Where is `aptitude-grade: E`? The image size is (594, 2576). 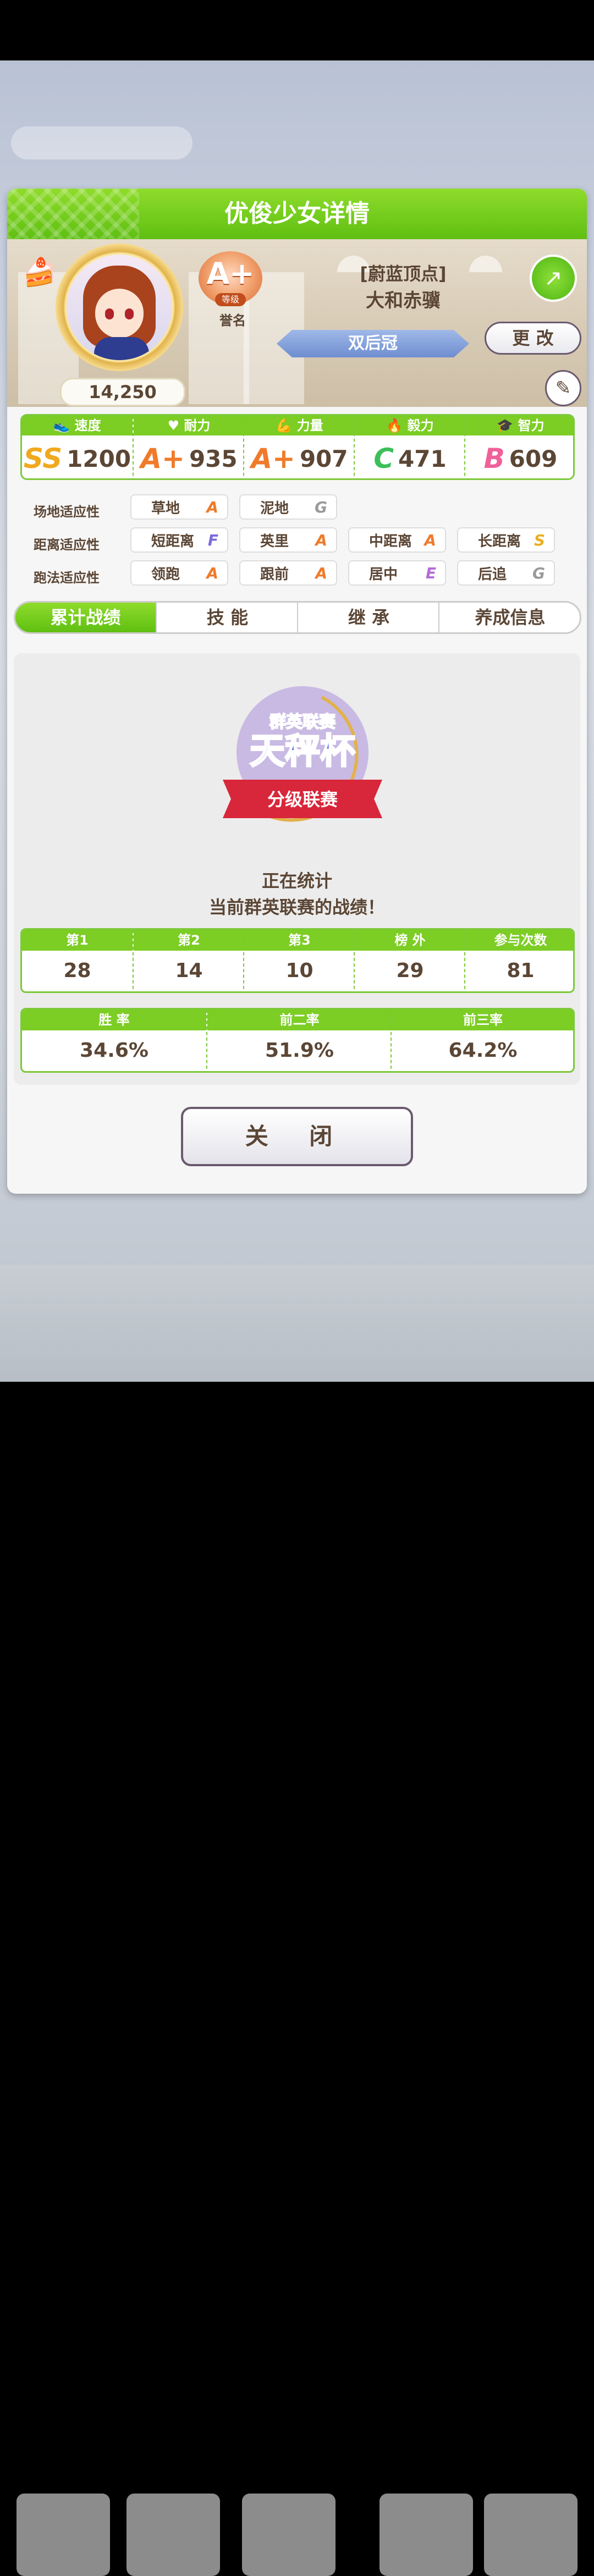
aptitude-grade: E is located at coordinates (431, 573).